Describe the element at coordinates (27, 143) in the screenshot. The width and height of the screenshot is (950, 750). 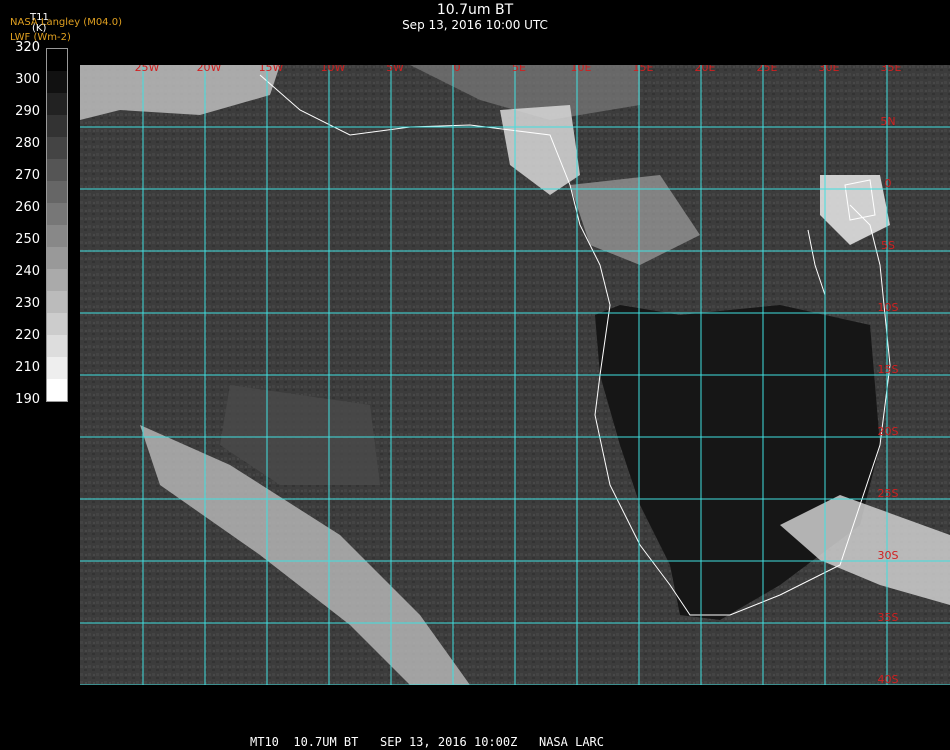
I see `colorbar-tick-label: 280` at that location.